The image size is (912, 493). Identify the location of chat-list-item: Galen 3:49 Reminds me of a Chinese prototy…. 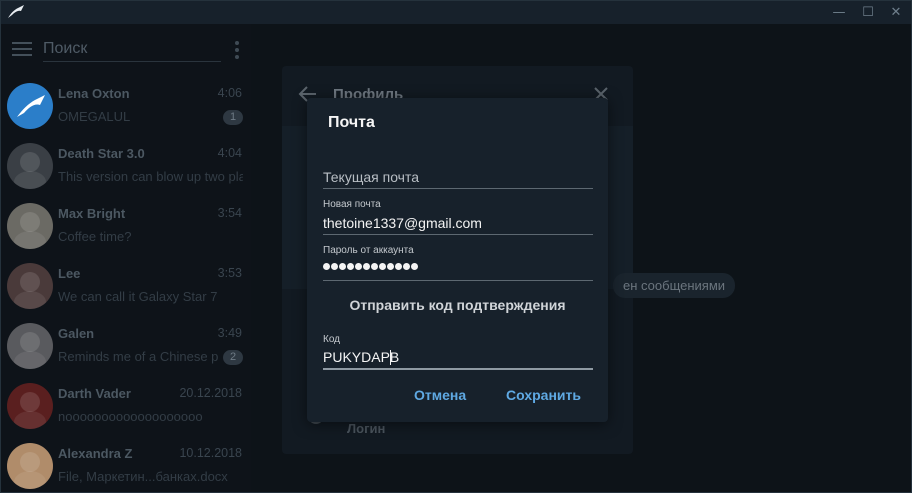
(126, 346).